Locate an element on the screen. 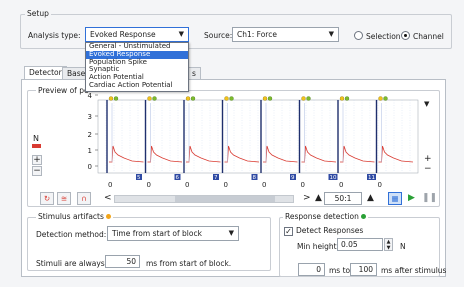  right-minus-icon: − is located at coordinates (428, 169).